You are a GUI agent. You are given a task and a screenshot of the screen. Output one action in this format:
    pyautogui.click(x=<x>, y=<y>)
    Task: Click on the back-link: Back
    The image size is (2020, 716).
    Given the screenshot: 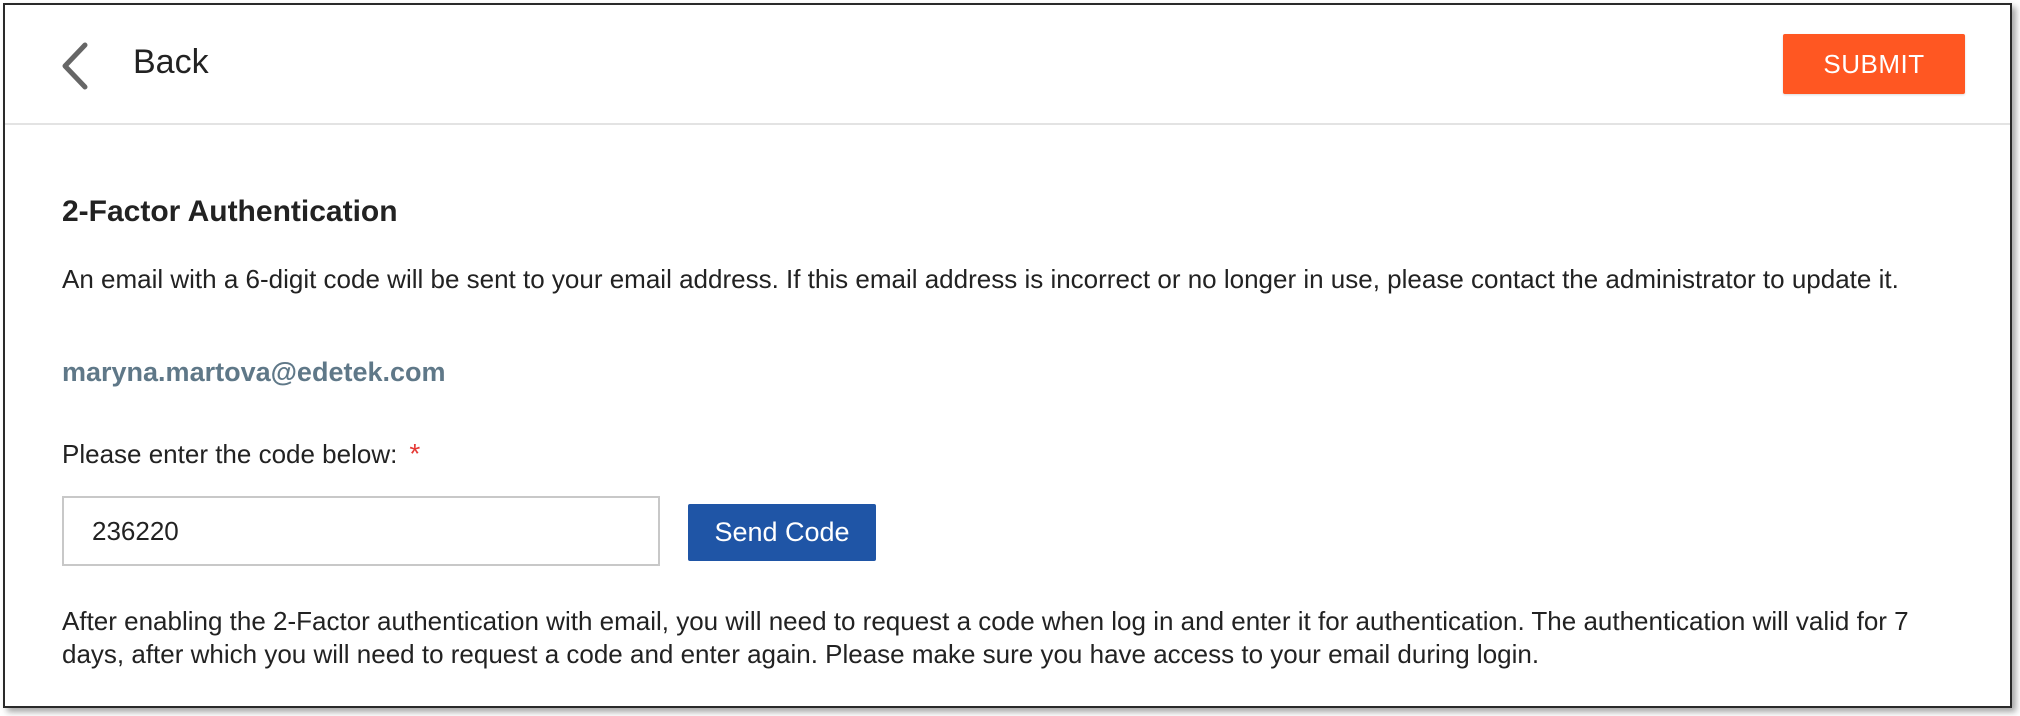 What is the action you would take?
    pyautogui.click(x=171, y=62)
    